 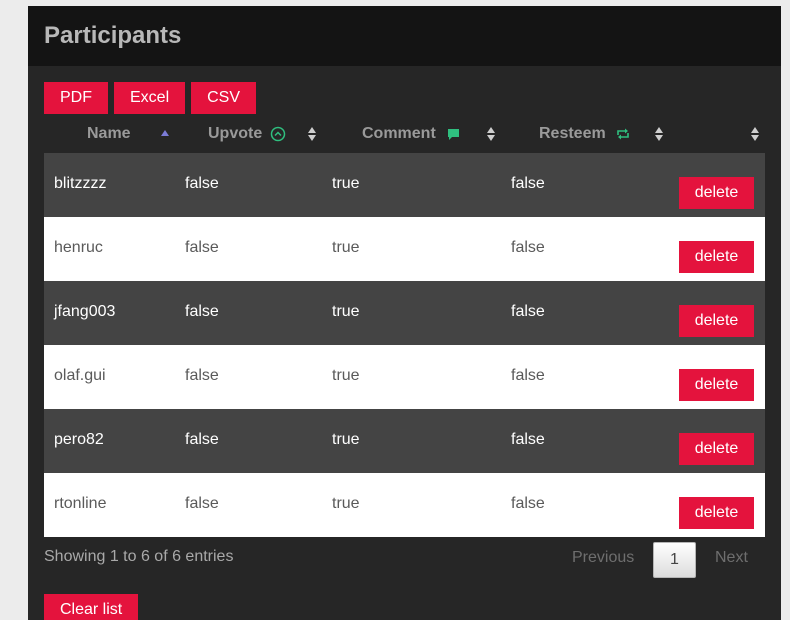 I want to click on column-header-name: Name, so click(x=109, y=134).